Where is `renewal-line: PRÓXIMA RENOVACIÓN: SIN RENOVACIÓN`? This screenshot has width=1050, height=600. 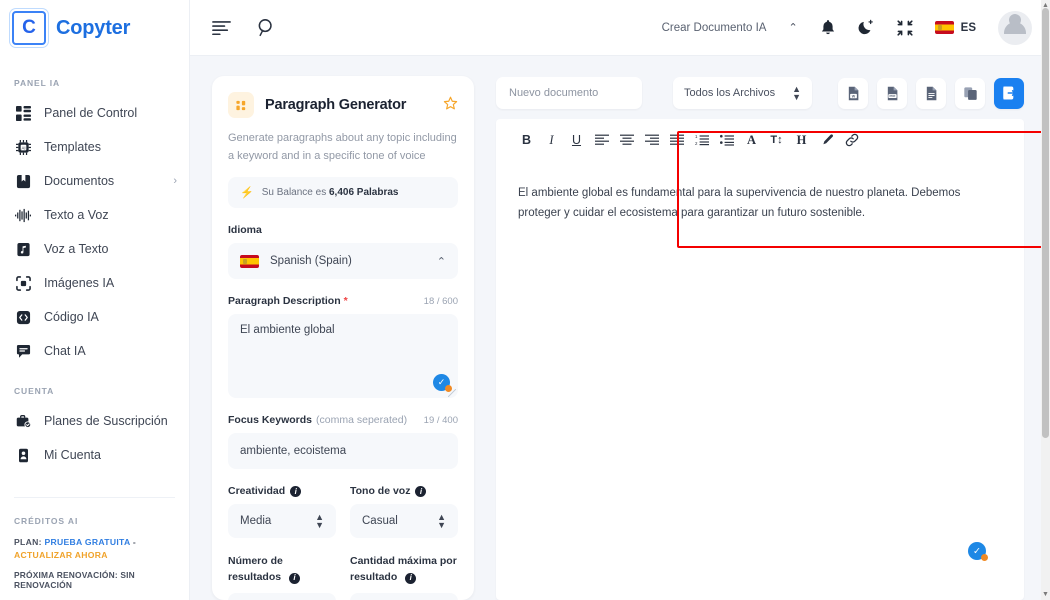 renewal-line: PRÓXIMA RENOVACIÓN: SIN RENOVACIÓN is located at coordinates (74, 580).